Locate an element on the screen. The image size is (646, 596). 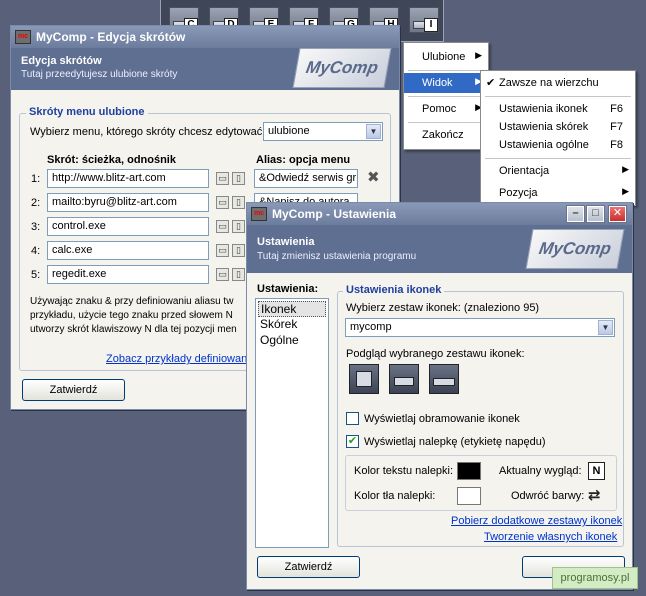
col-shortcut-header: Skrót: ścieżka, odnośnik is located at coordinates (111, 160).